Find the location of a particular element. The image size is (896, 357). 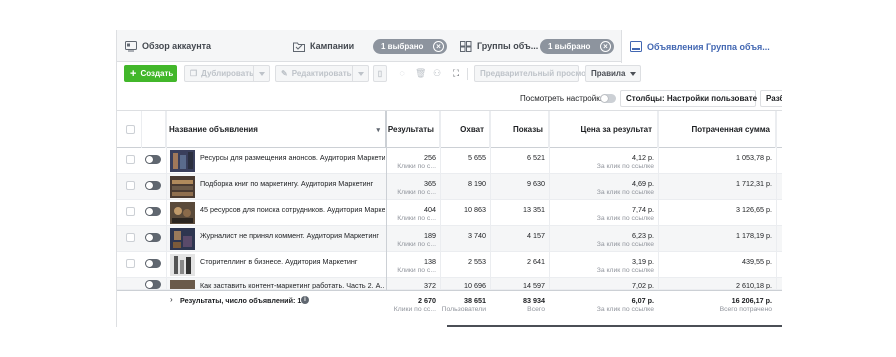

preview-label: Предварительный просмотр is located at coordinates (537, 73).